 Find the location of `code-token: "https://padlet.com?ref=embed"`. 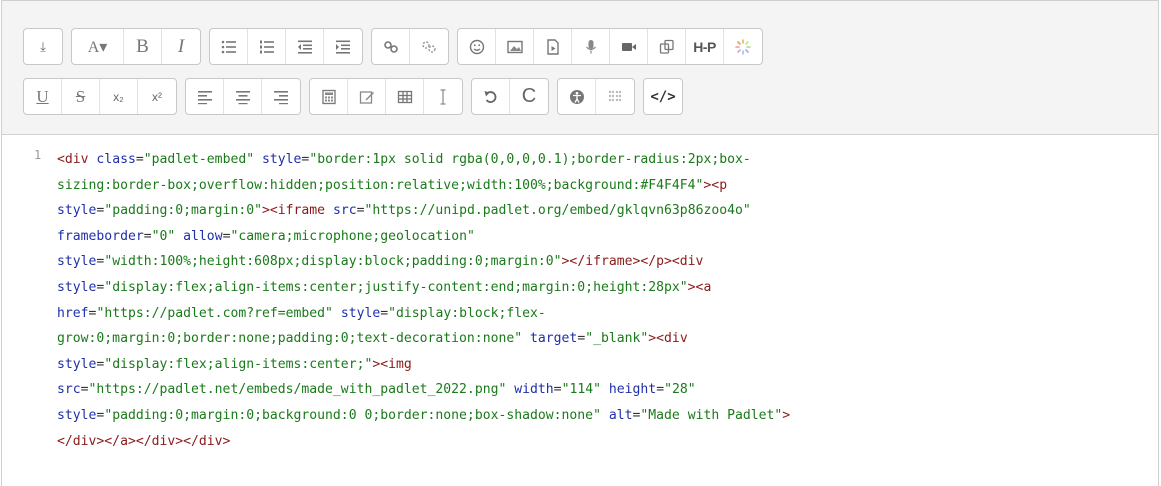

code-token: "https://padlet.com?ref=embed" is located at coordinates (214, 313).